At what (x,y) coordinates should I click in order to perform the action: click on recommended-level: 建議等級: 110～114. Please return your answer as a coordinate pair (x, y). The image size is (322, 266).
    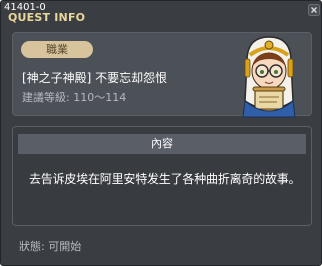
    Looking at the image, I should click on (74, 97).